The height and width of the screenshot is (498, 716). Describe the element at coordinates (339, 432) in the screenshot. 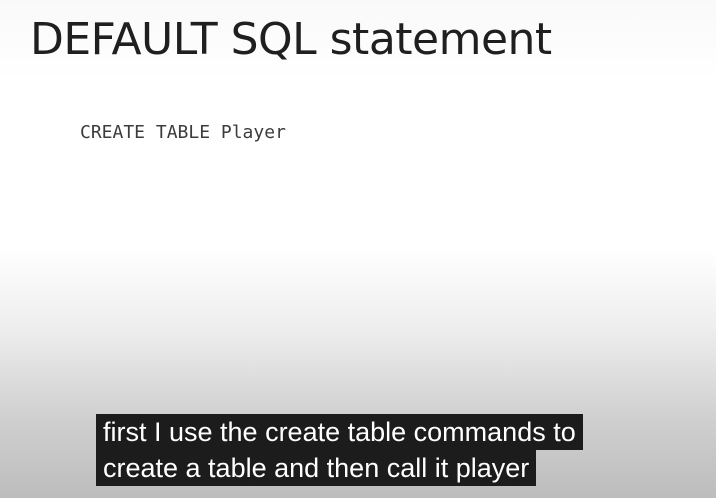

I see `caption-line-1: first I use the create table commands to` at that location.